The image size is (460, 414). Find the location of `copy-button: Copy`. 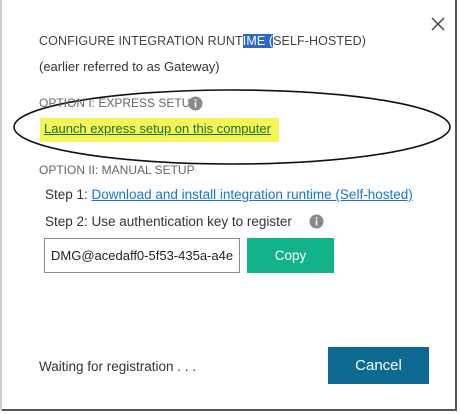

copy-button: Copy is located at coordinates (290, 255).